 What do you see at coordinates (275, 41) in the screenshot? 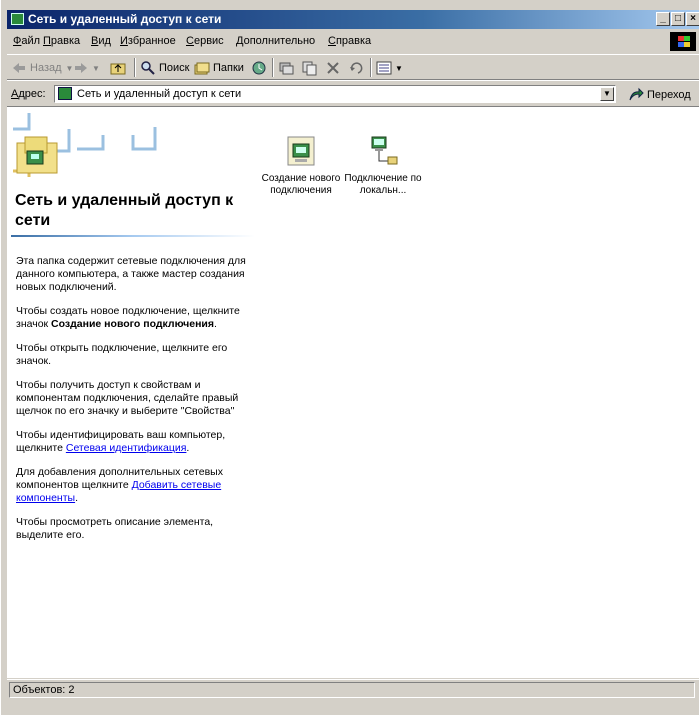
I see `menu-advanced: Дополнительно` at bounding box center [275, 41].